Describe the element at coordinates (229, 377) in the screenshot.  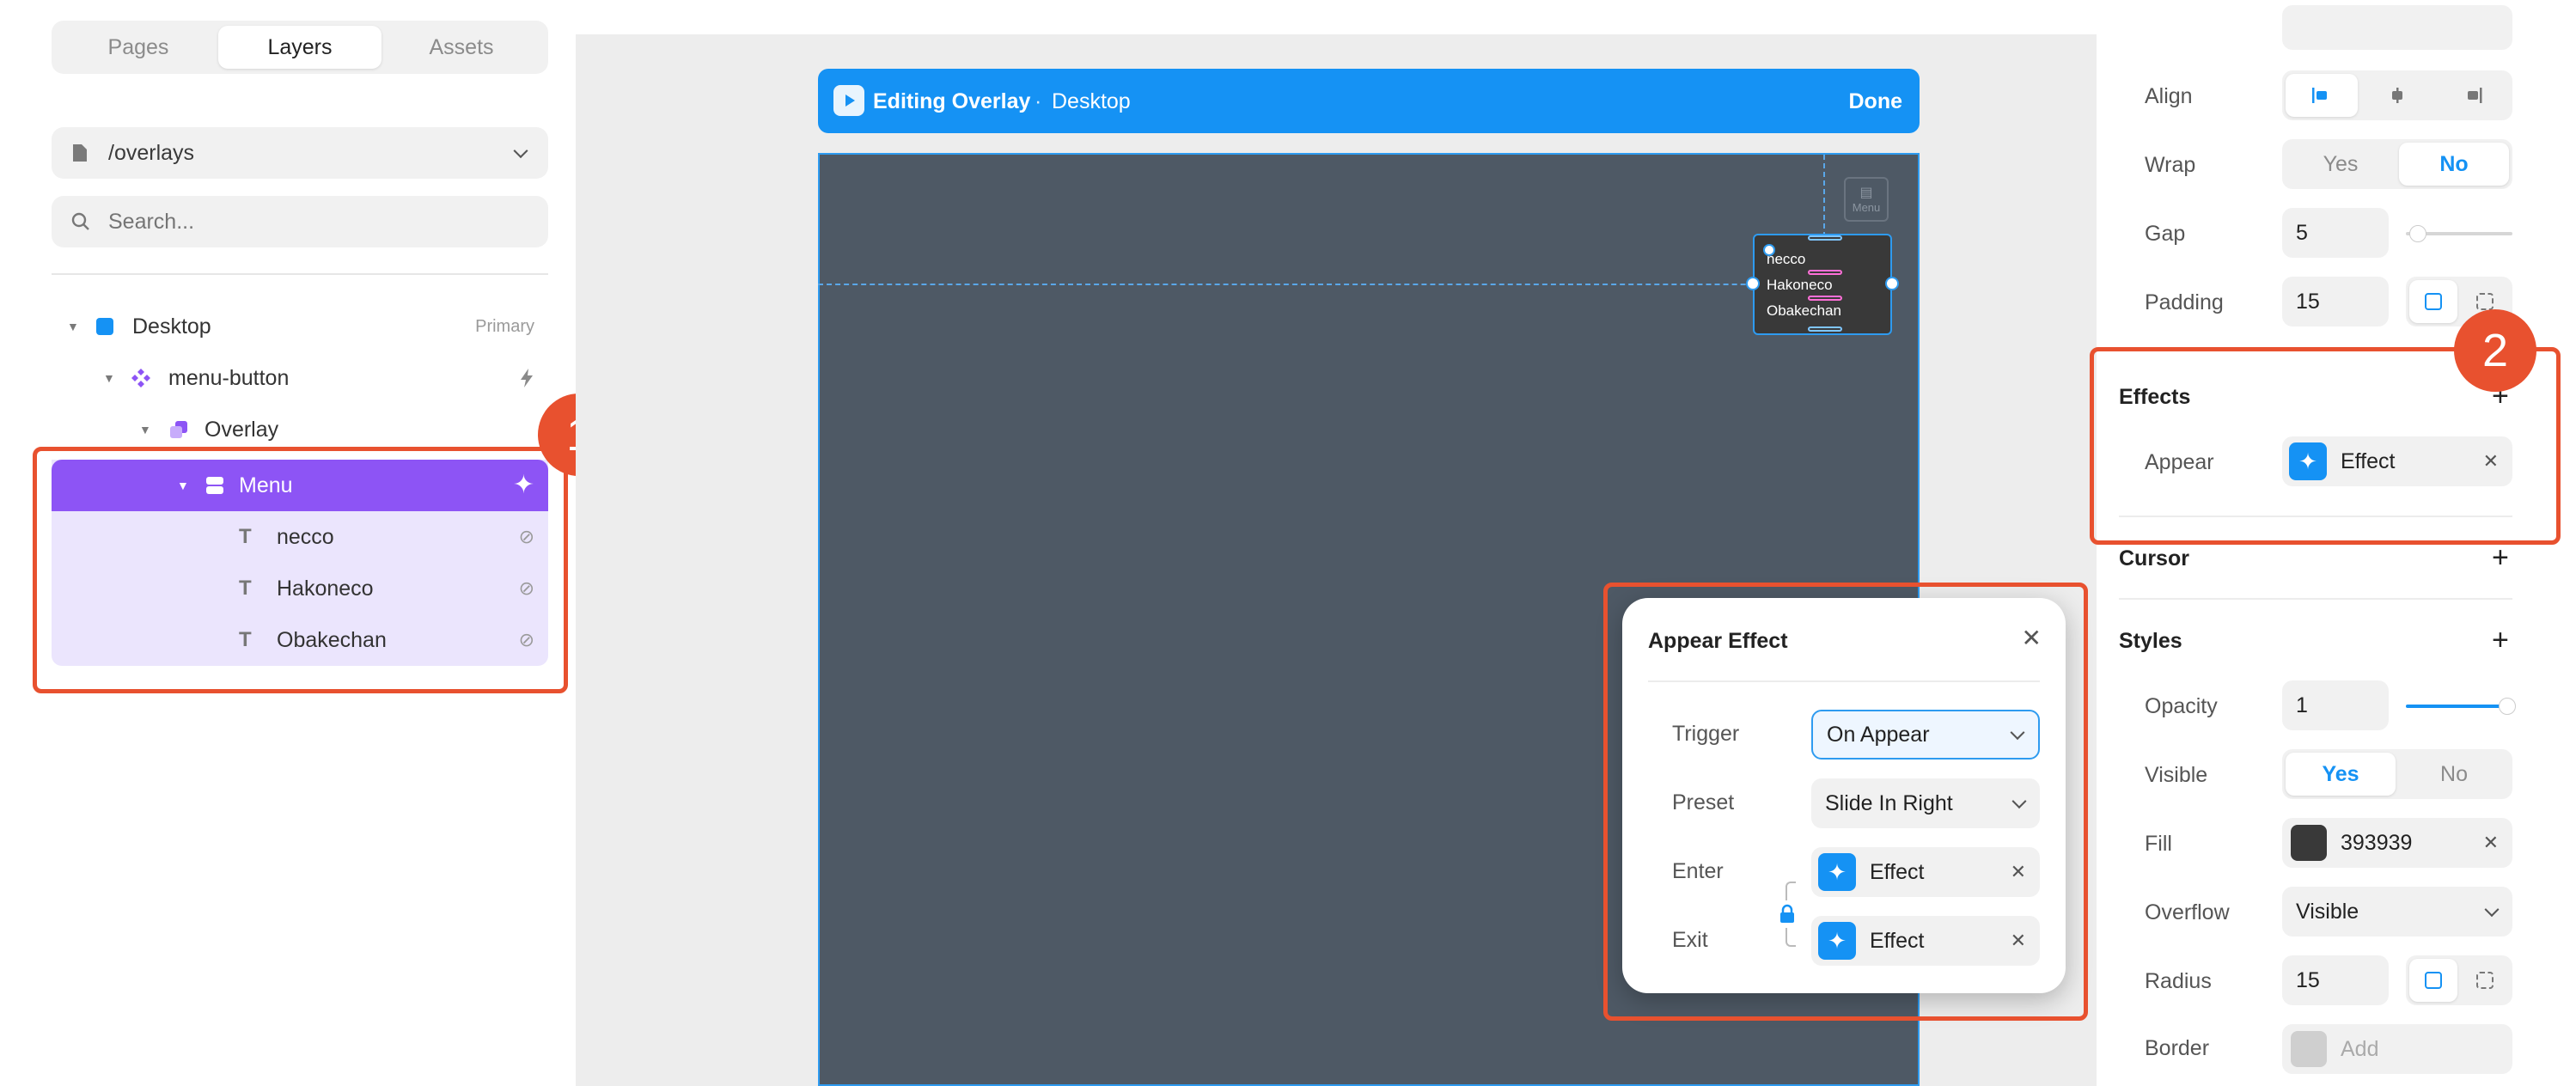
I see `layer-label: menu-button` at that location.